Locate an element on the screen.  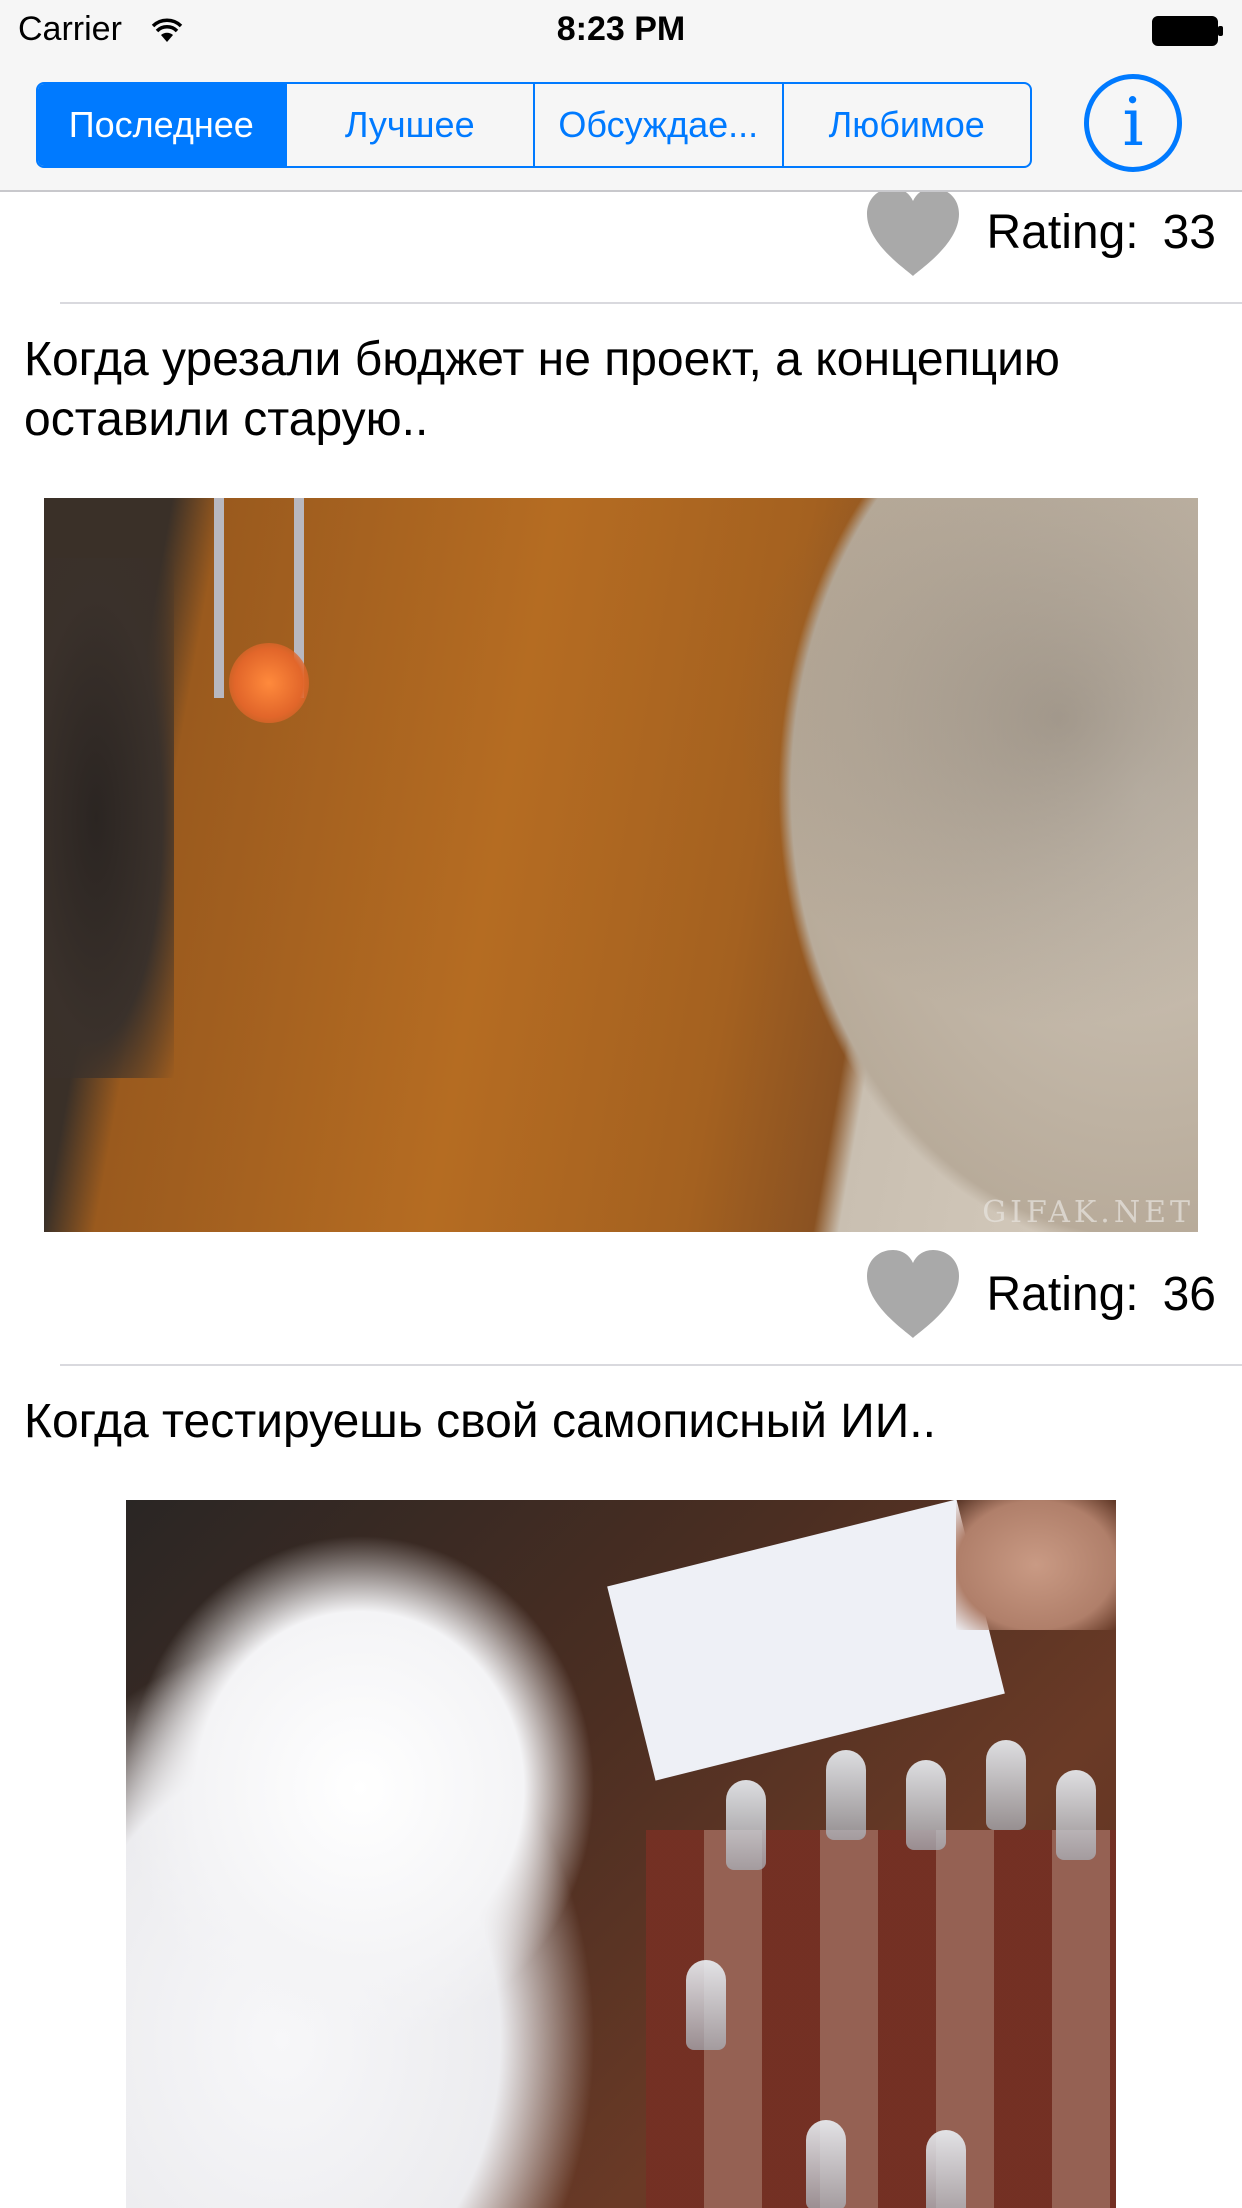
info-button: i is located at coordinates (1133, 123).